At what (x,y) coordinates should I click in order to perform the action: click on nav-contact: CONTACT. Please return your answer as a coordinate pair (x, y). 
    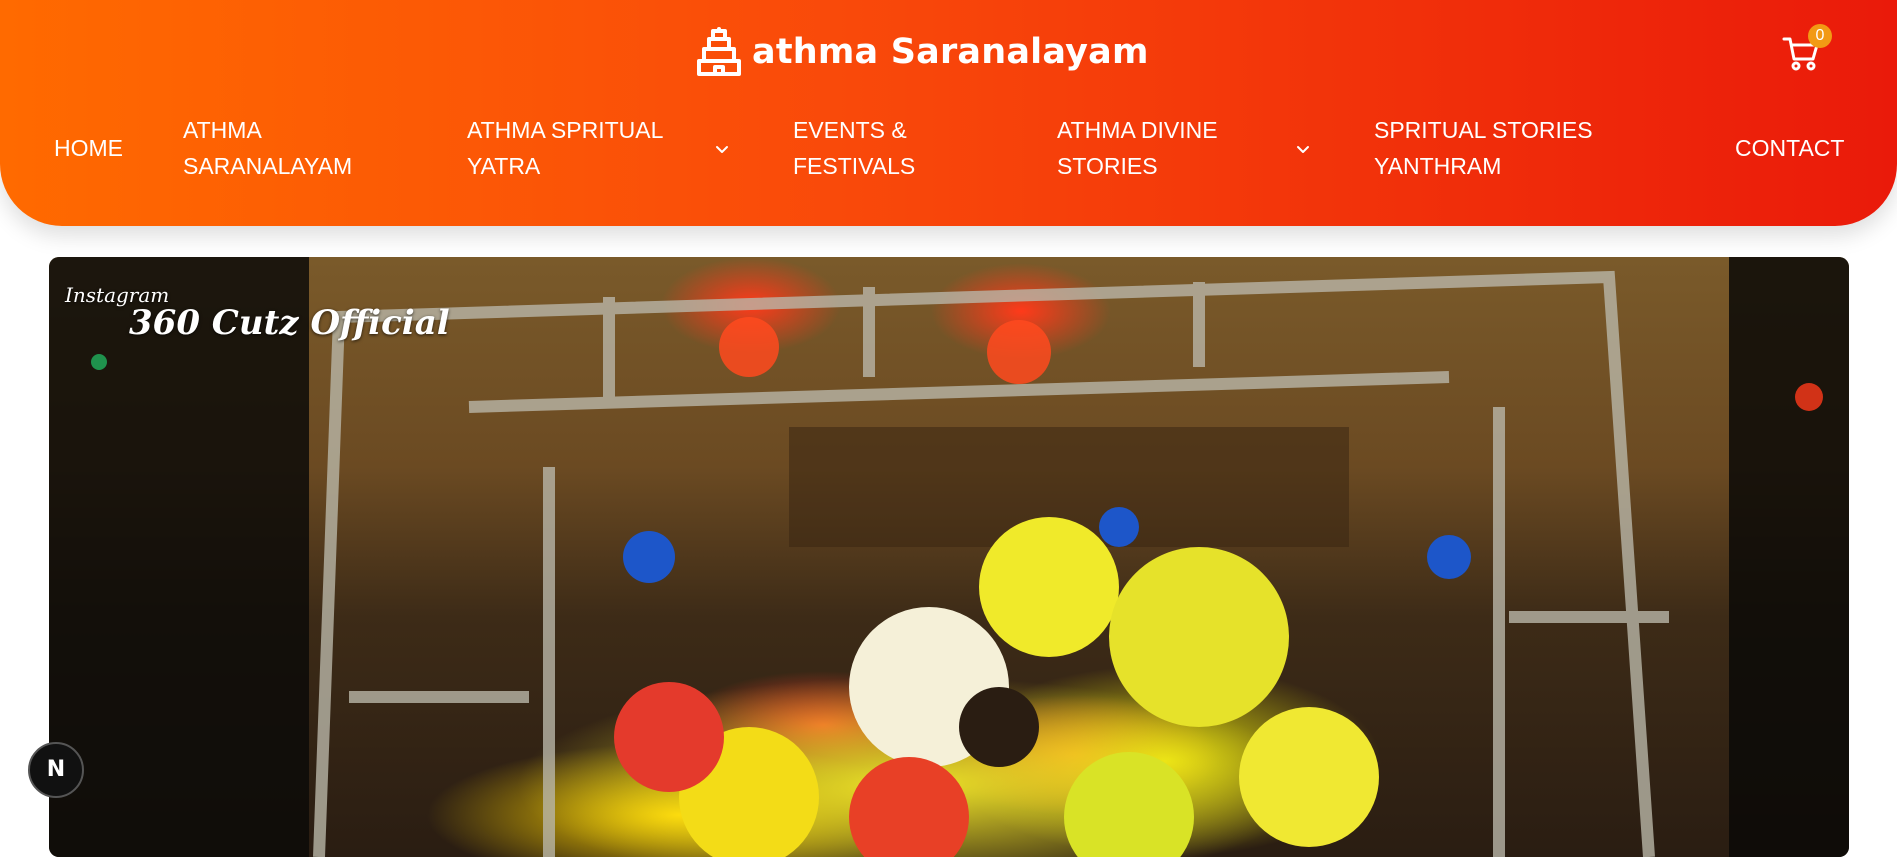
    Looking at the image, I should click on (1789, 148).